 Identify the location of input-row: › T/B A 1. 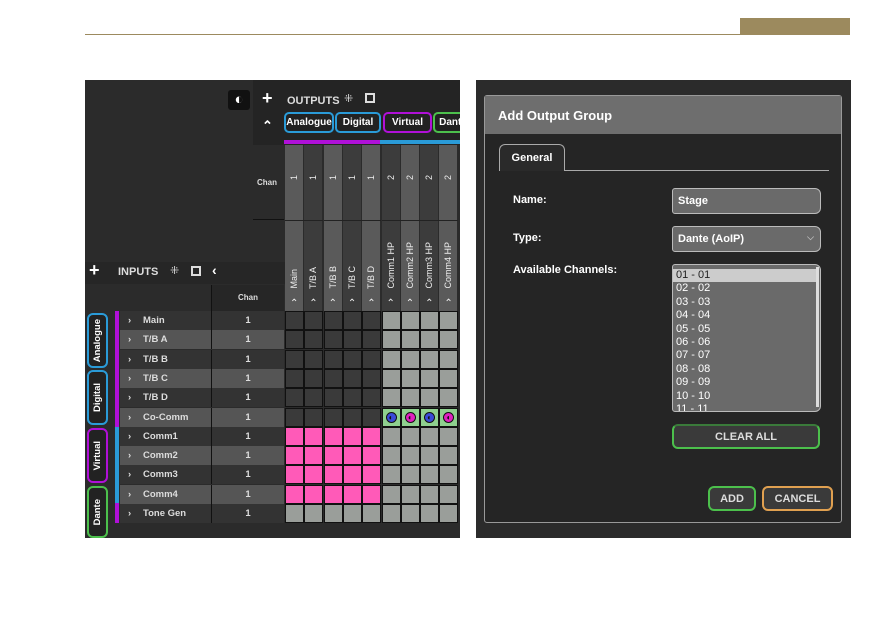
(202, 340).